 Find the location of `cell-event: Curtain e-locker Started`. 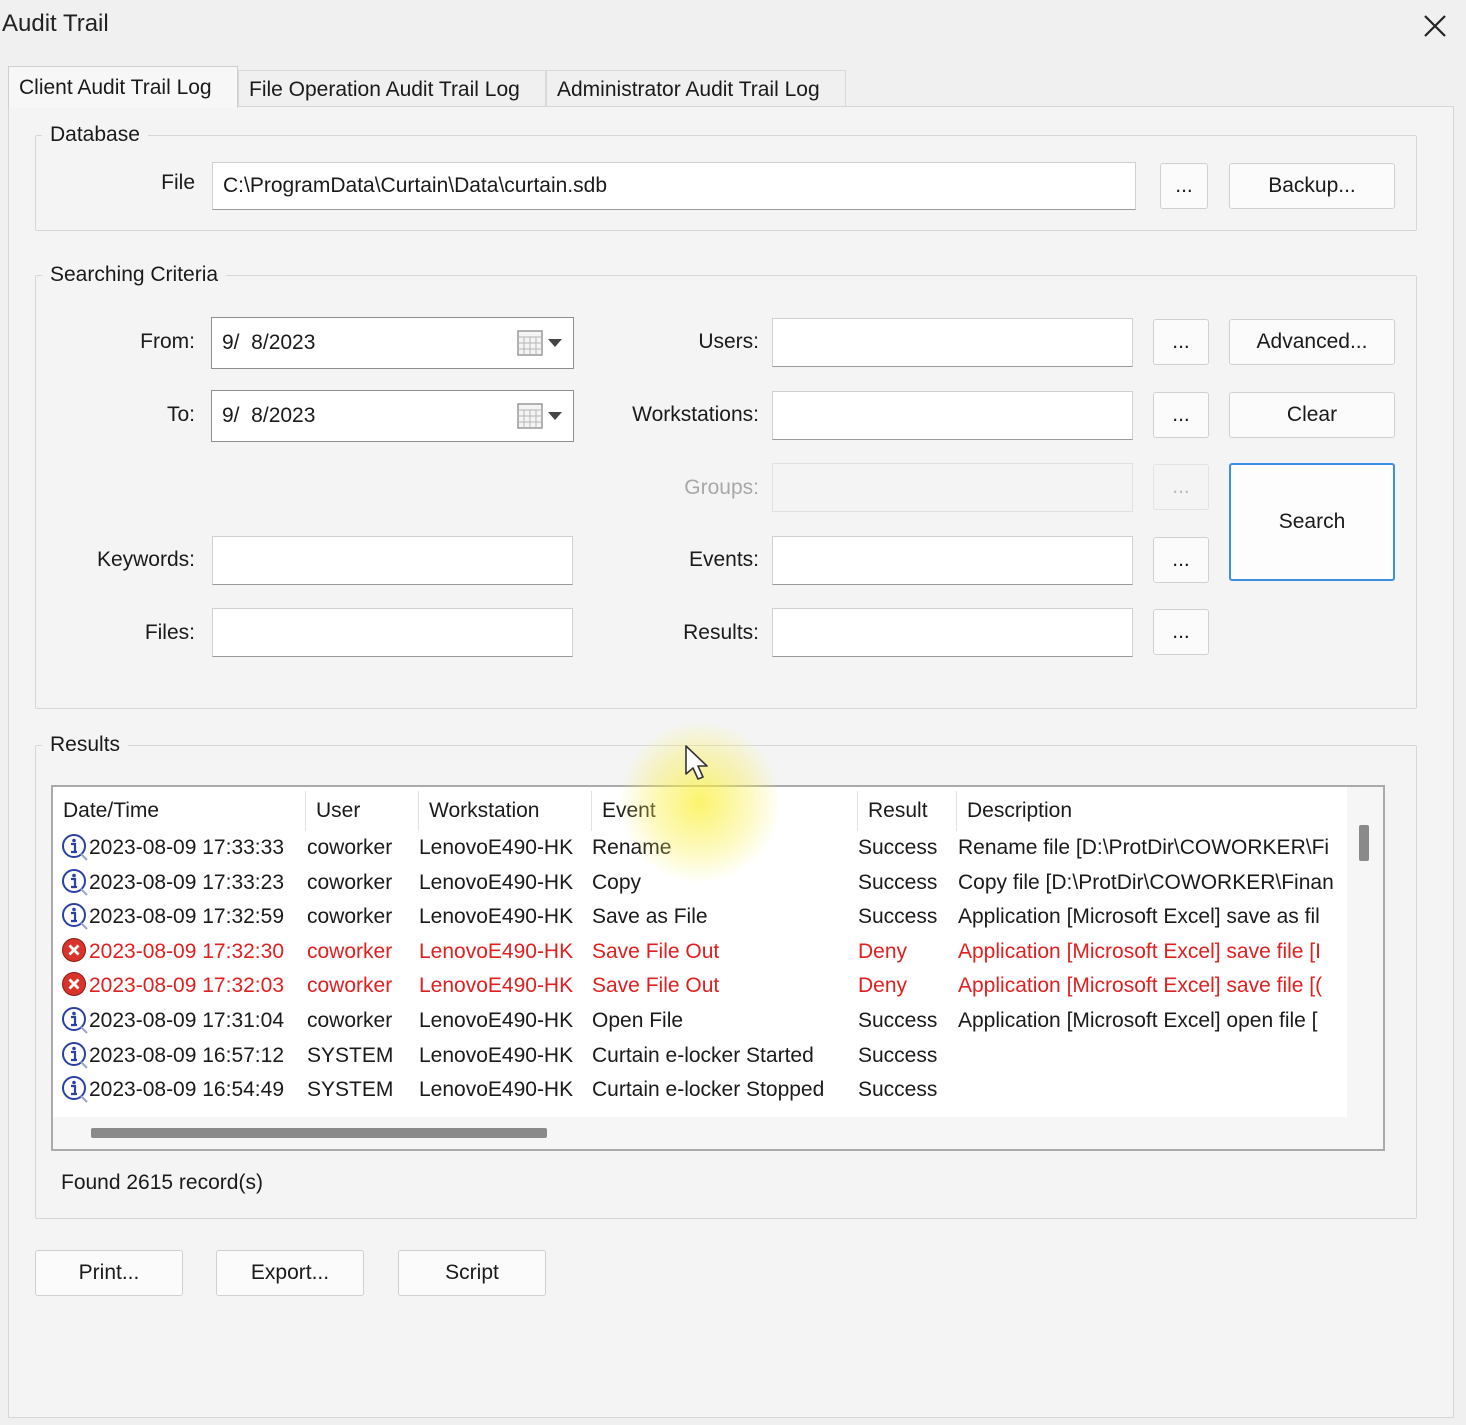

cell-event: Curtain e-locker Started is located at coordinates (703, 1055).